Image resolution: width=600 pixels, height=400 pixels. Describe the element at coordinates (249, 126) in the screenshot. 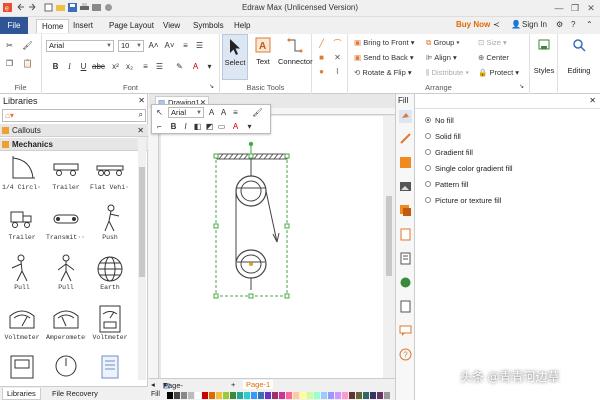

I see `more-options-icon: ▾` at that location.